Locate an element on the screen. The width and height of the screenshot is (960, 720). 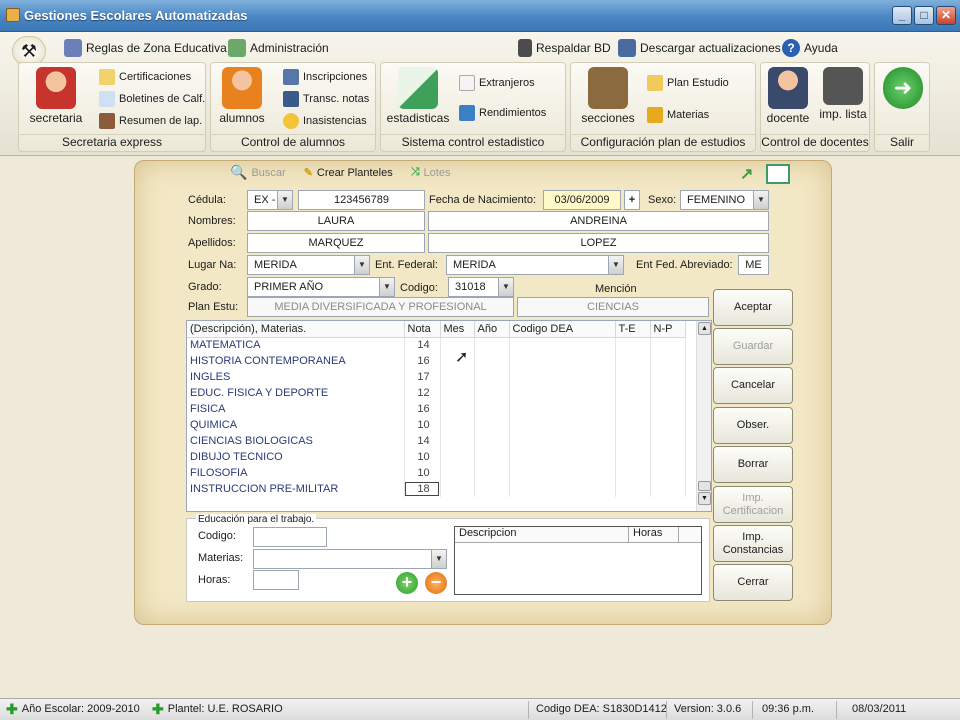
grado-select: PRIMER AÑO ▼ is located at coordinates (321, 287).